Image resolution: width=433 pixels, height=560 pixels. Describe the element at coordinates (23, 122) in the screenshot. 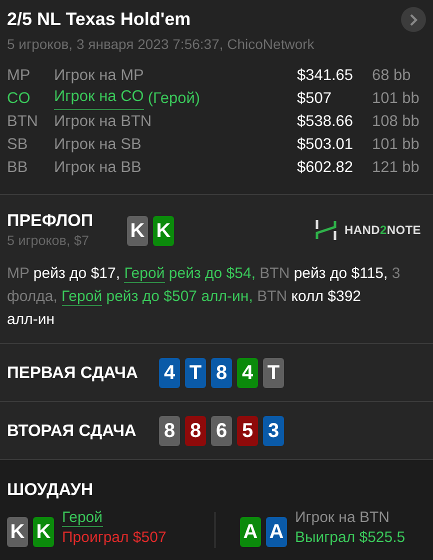

I see `position-label: BTN` at that location.